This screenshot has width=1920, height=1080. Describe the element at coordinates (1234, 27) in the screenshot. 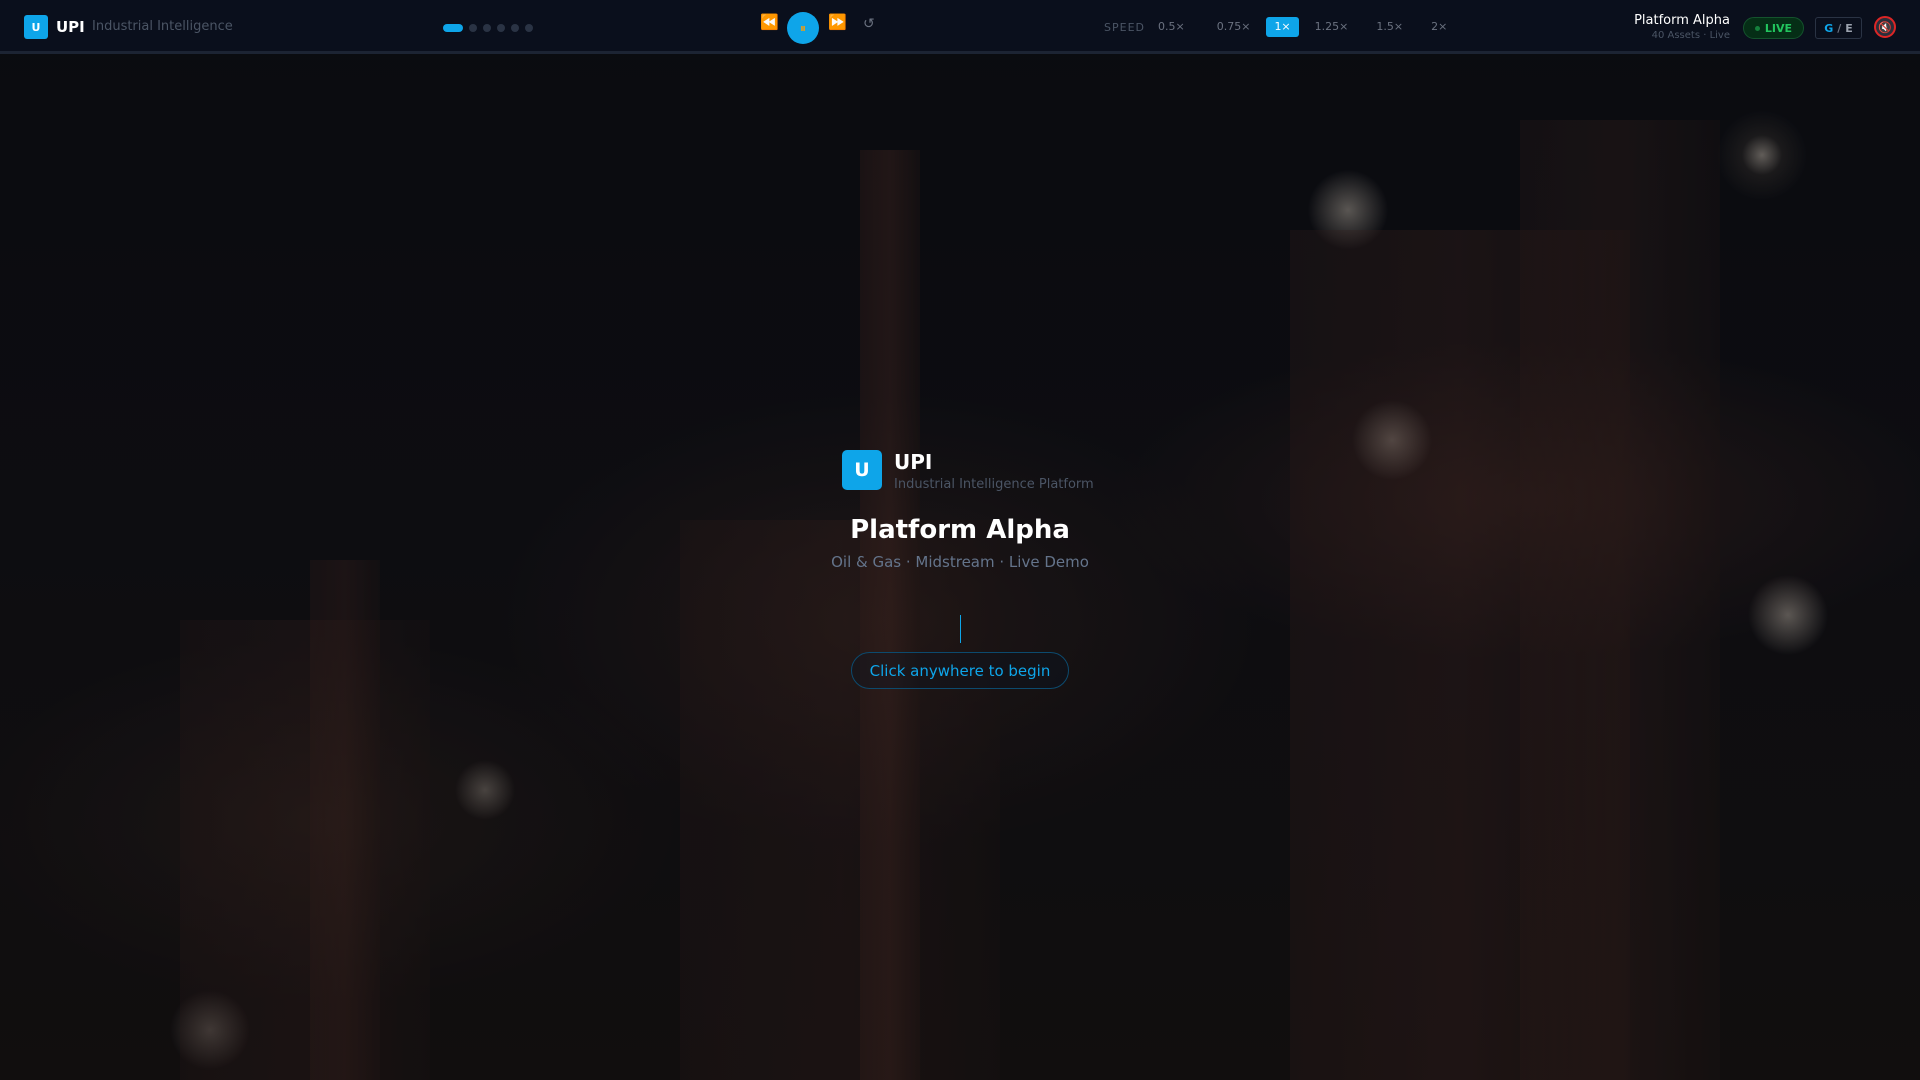

I see `speed-option: 0.75×` at that location.